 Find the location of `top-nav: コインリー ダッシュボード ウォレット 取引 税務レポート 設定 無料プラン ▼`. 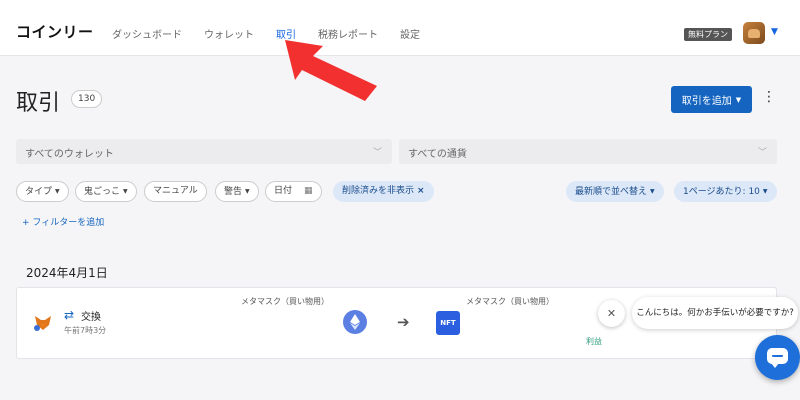

top-nav: コインリー ダッシュボード ウォレット 取引 税務レポート 設定 無料プラン ▼ is located at coordinates (400, 28).